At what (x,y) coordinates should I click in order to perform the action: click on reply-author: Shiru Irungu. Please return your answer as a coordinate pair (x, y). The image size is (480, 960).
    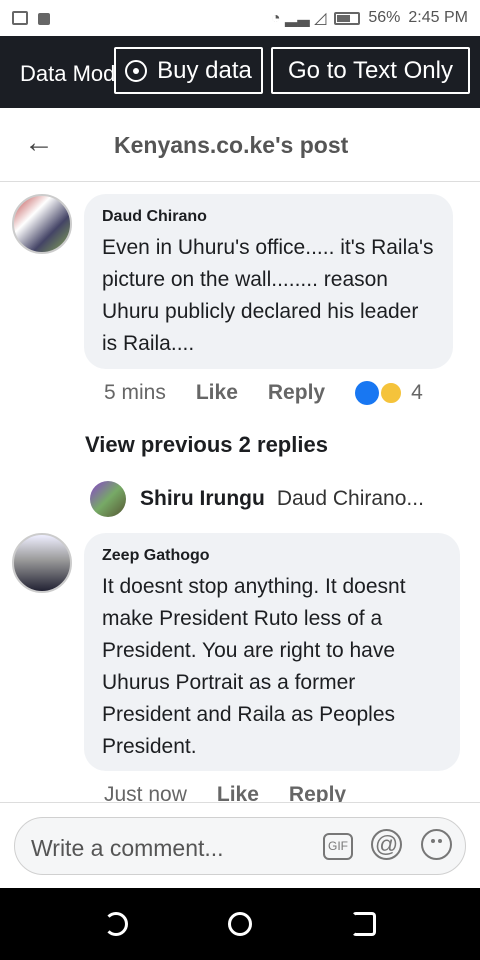
    Looking at the image, I should click on (202, 498).